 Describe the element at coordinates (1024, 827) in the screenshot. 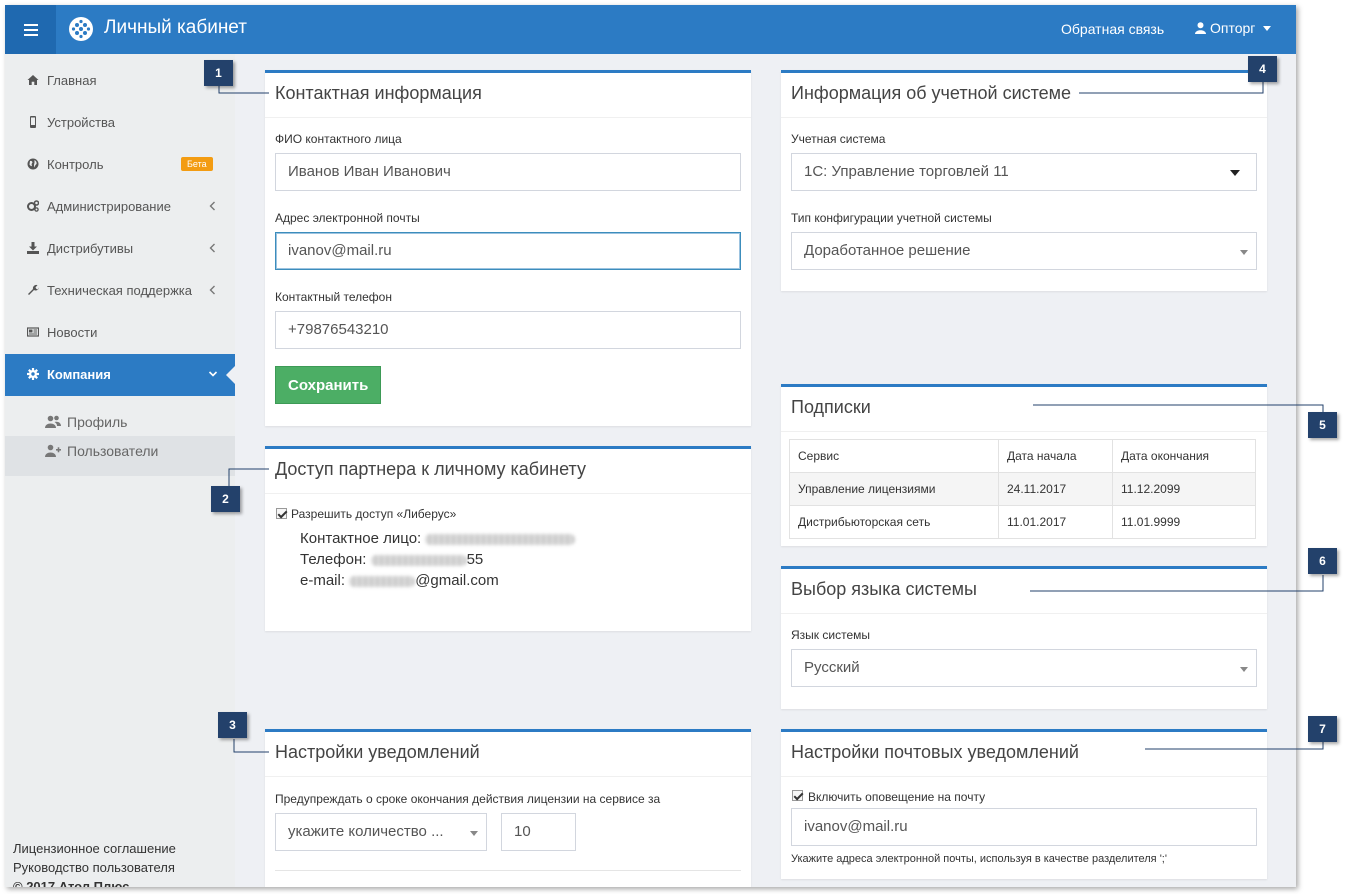

I see `mail-email-input: ivanov@mail.ru` at that location.